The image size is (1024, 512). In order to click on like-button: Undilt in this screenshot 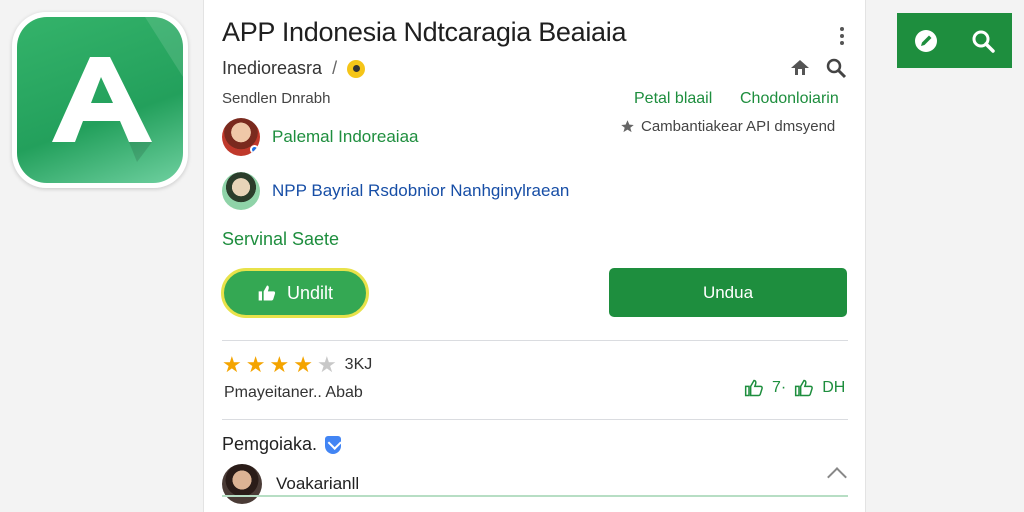, I will do `click(295, 293)`.